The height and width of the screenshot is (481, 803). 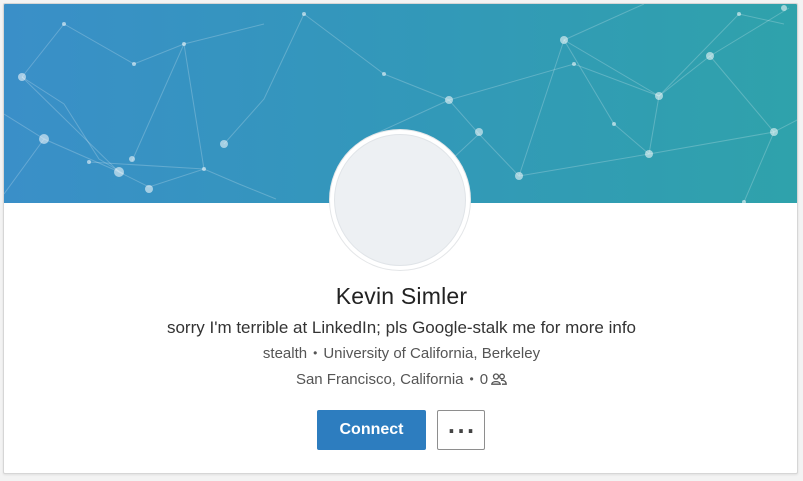 I want to click on connect-button: Connect, so click(x=371, y=430).